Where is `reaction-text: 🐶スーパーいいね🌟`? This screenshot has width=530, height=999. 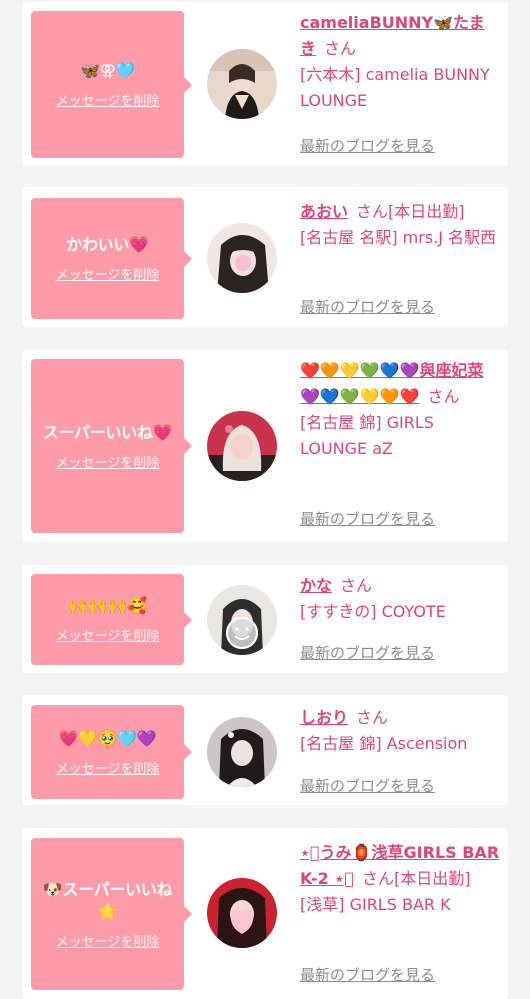
reaction-text: 🐶スーパーいいね🌟 is located at coordinates (107, 900).